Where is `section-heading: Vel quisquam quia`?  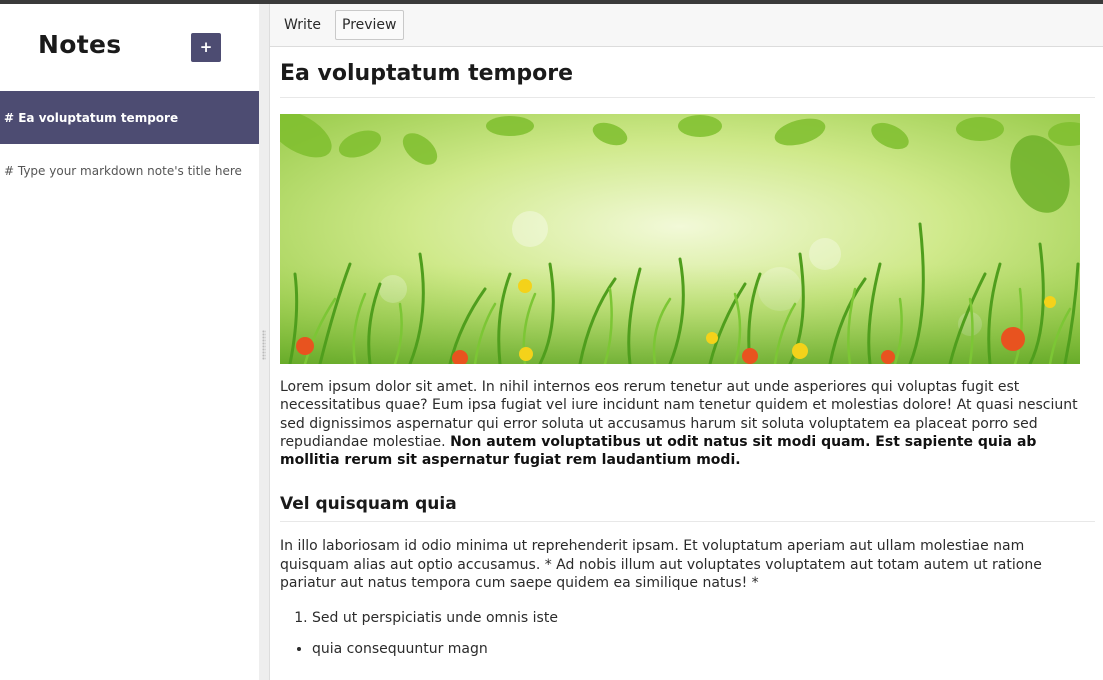 section-heading: Vel quisquam quia is located at coordinates (687, 508).